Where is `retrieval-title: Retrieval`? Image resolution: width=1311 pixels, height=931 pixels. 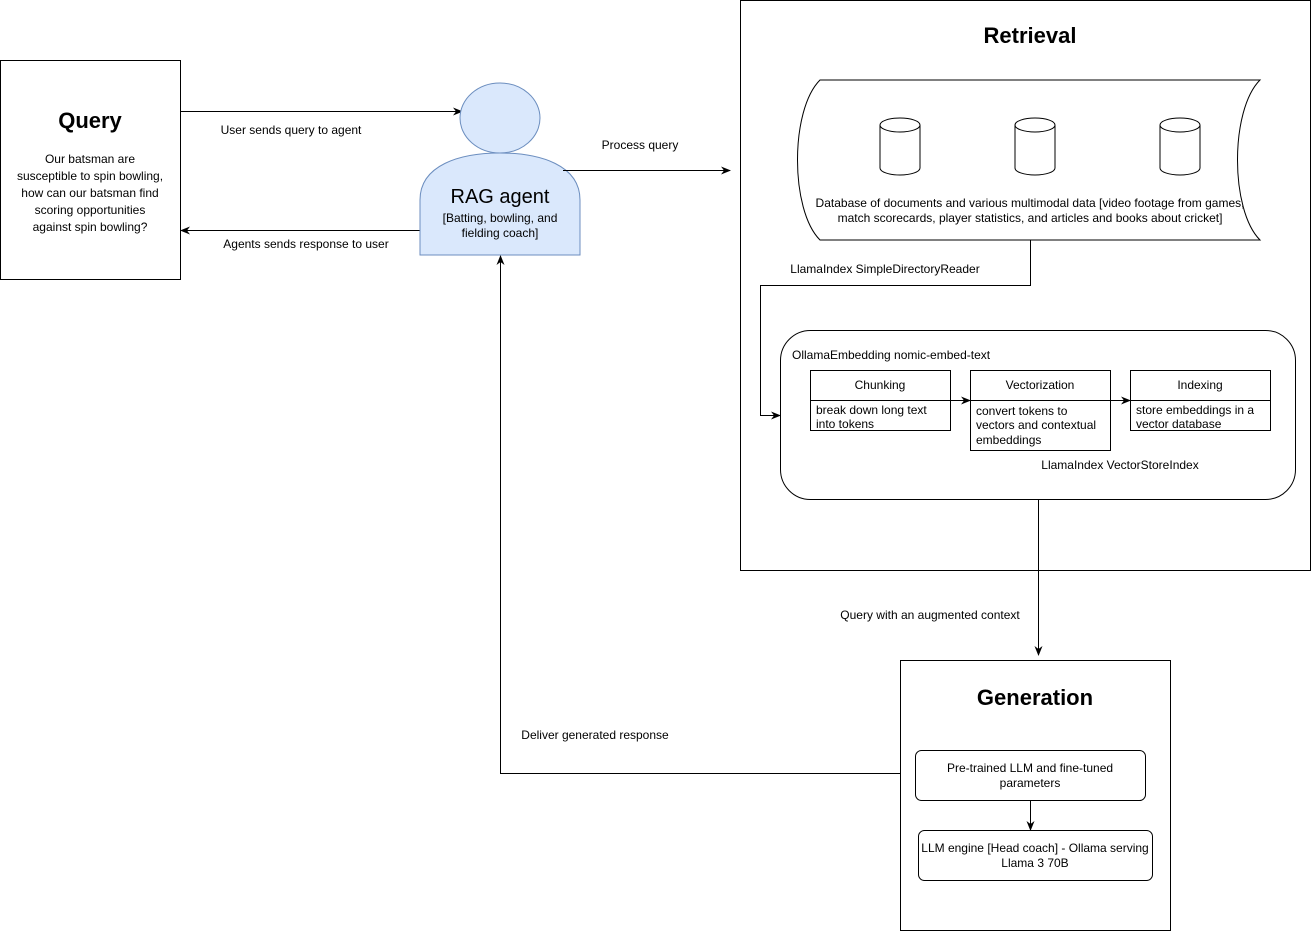
retrieval-title: Retrieval is located at coordinates (1030, 35).